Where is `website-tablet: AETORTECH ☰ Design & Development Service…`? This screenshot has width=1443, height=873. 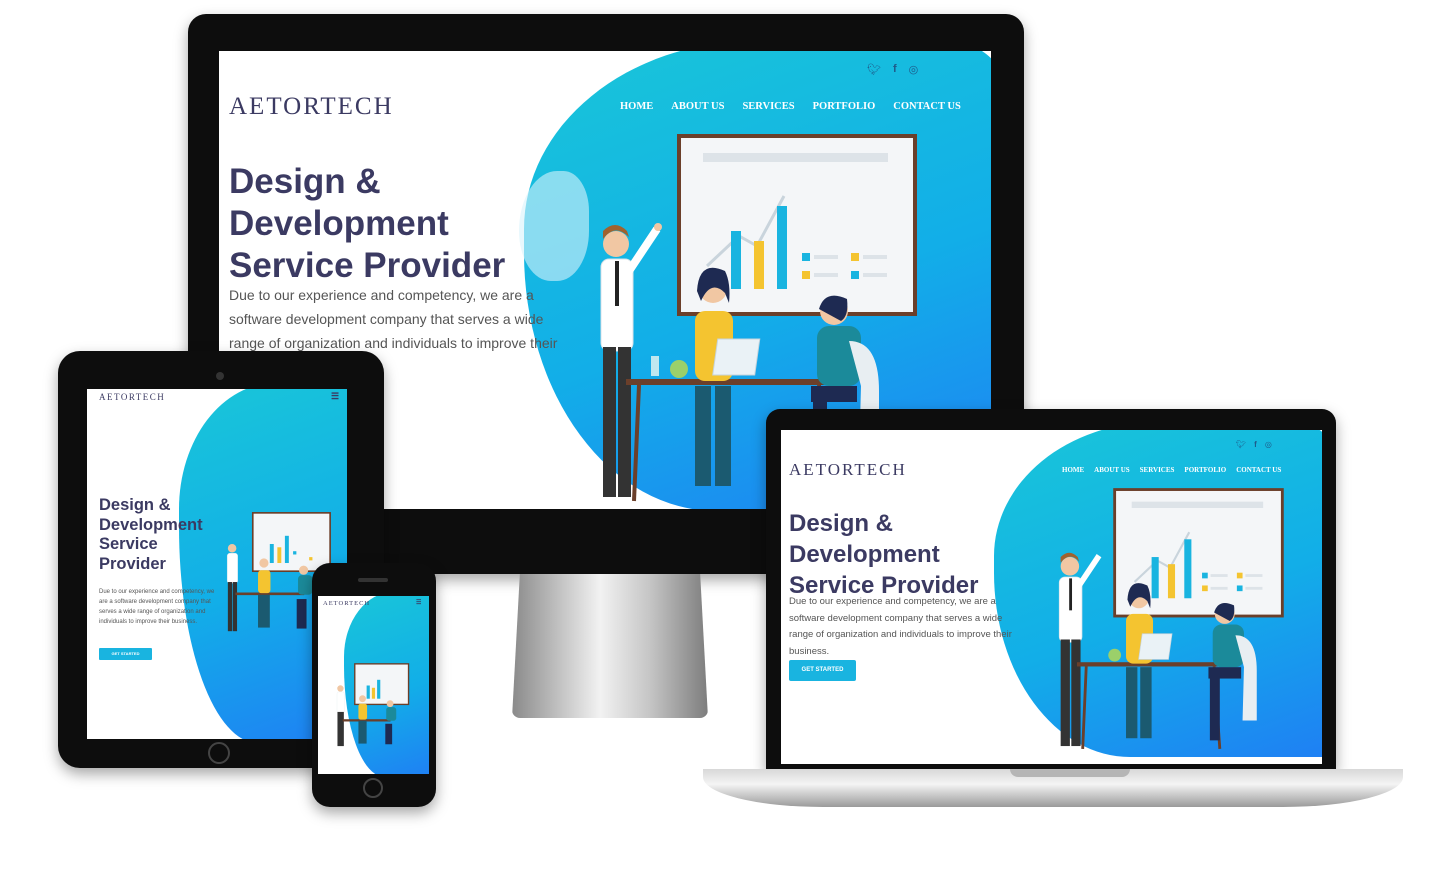 website-tablet: AETORTECH ☰ Design & Development Service… is located at coordinates (217, 564).